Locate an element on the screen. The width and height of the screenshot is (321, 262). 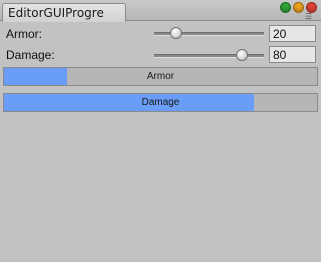
armor-value-field: 20 is located at coordinates (292, 33).